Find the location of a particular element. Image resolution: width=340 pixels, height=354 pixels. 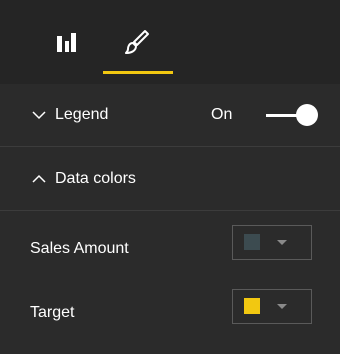

target-label: Target is located at coordinates (52, 312).